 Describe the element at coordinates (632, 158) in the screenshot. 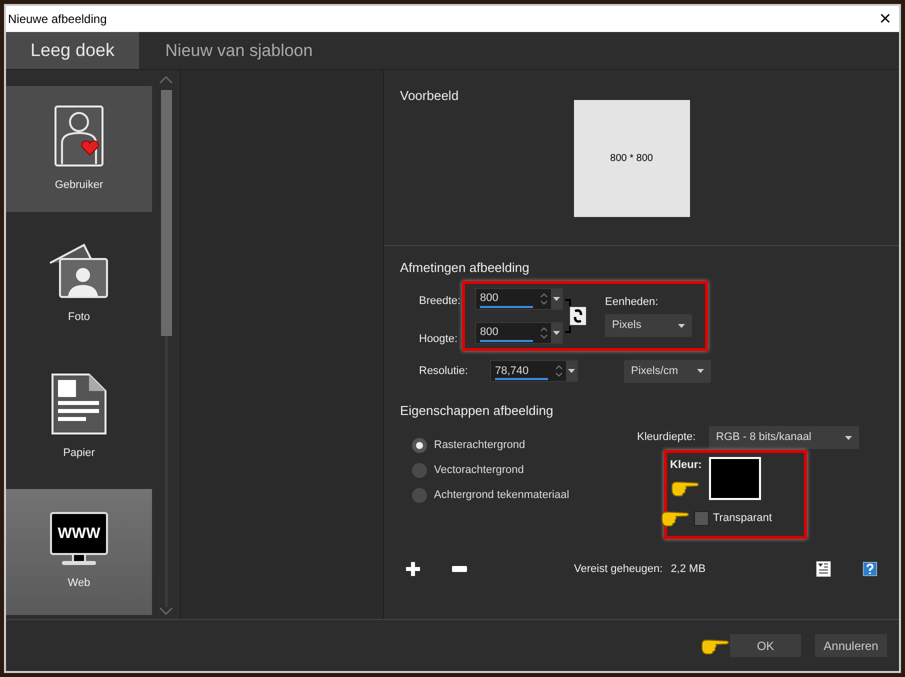

I see `image-preview: 800 * 800` at that location.